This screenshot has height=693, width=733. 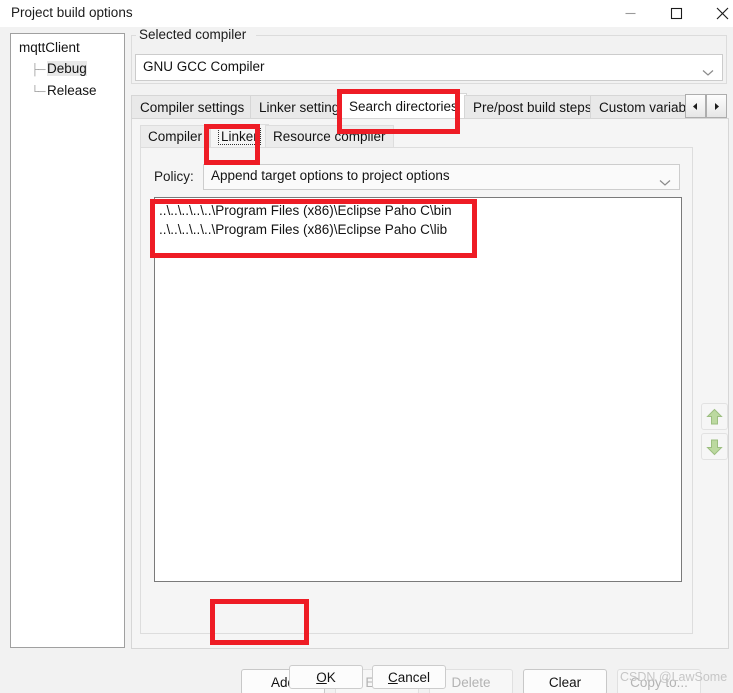 What do you see at coordinates (72, 12) in the screenshot?
I see `window-title: Project build options` at bounding box center [72, 12].